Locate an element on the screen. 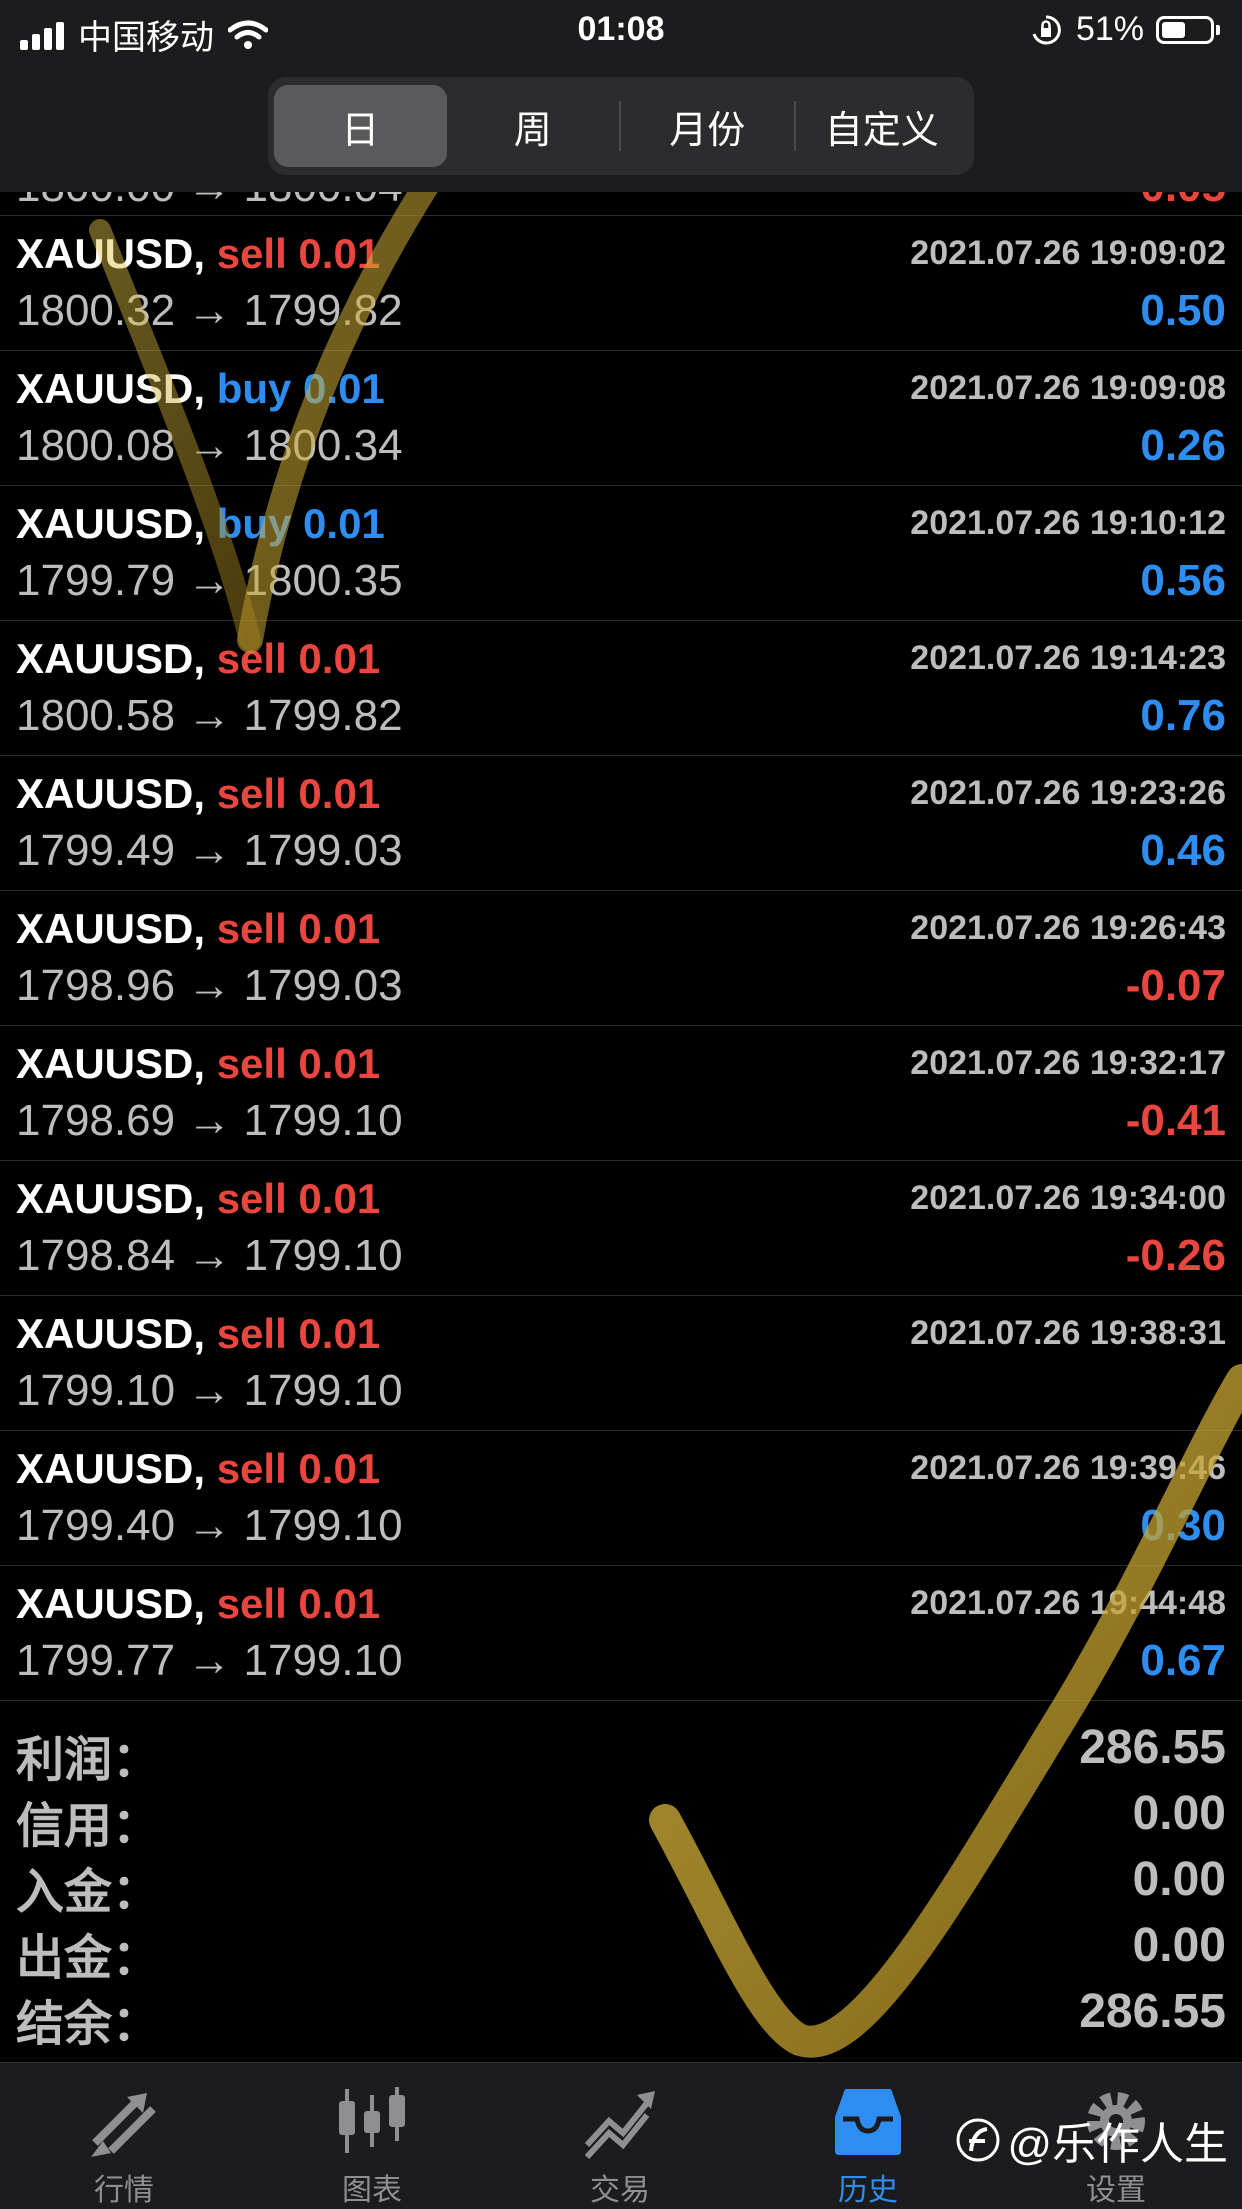 The width and height of the screenshot is (1242, 2209). segment-week: 周 is located at coordinates (533, 126).